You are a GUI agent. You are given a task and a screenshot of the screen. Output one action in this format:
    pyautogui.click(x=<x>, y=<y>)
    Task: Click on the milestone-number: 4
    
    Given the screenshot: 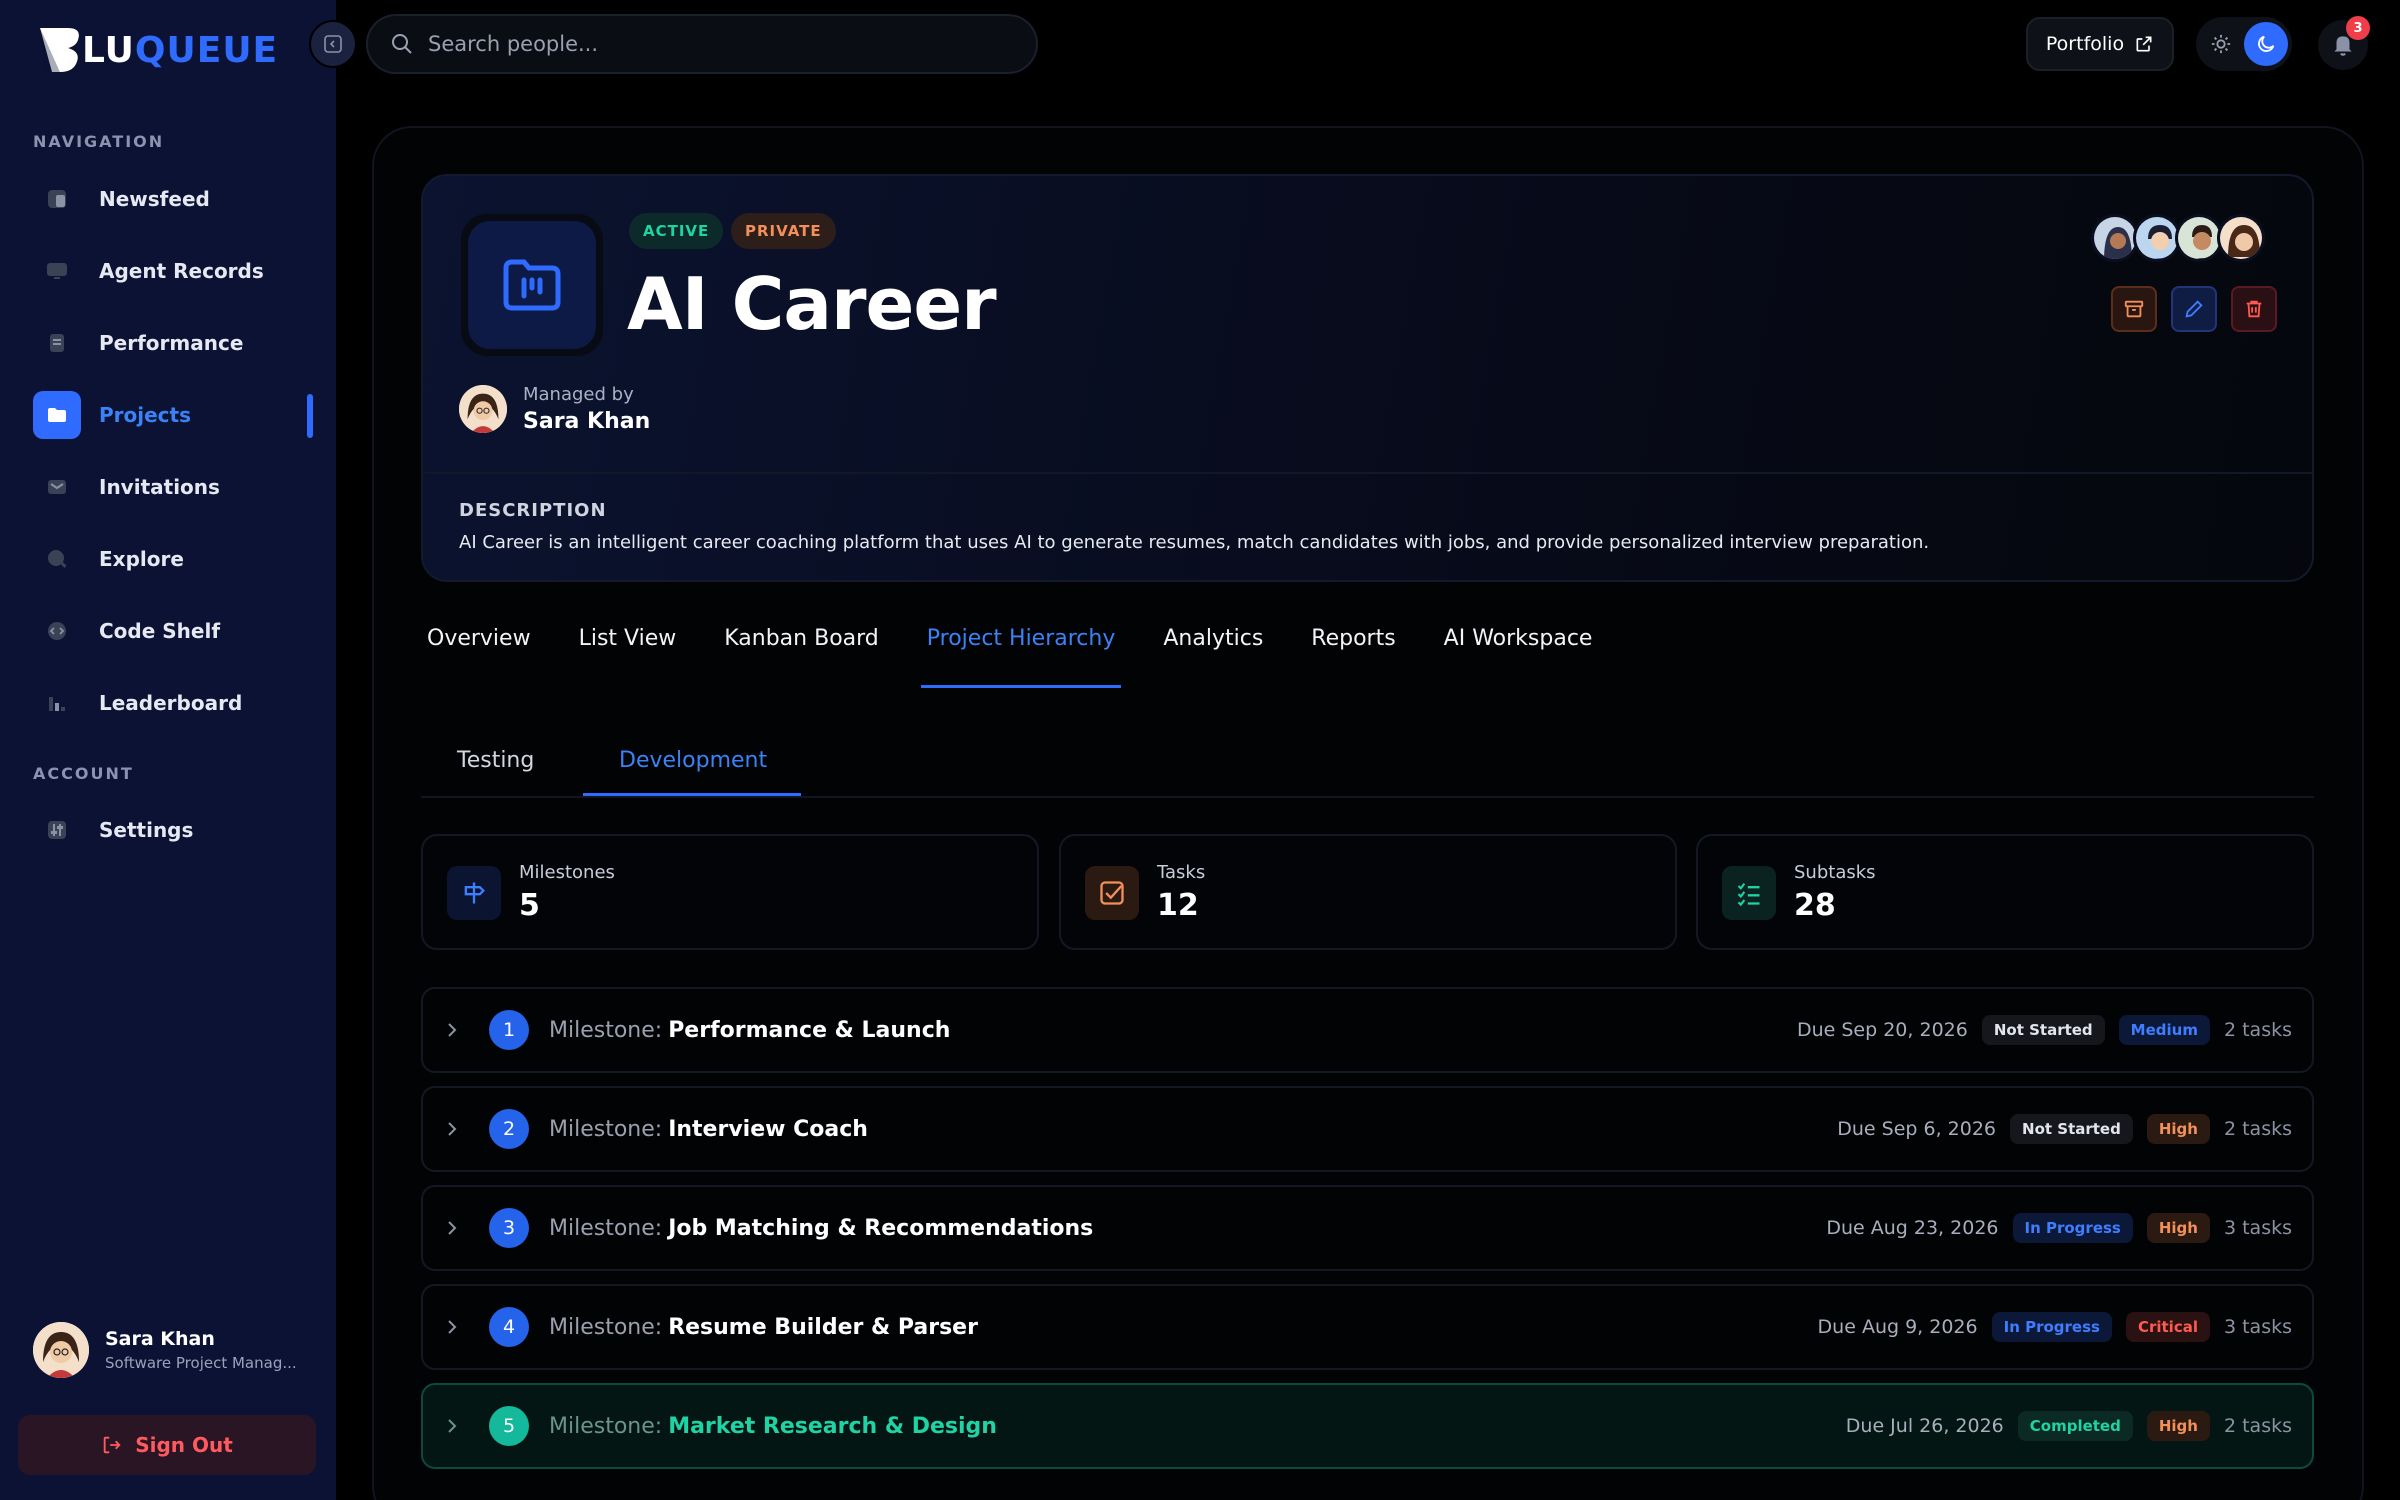 What is the action you would take?
    pyautogui.click(x=509, y=1327)
    